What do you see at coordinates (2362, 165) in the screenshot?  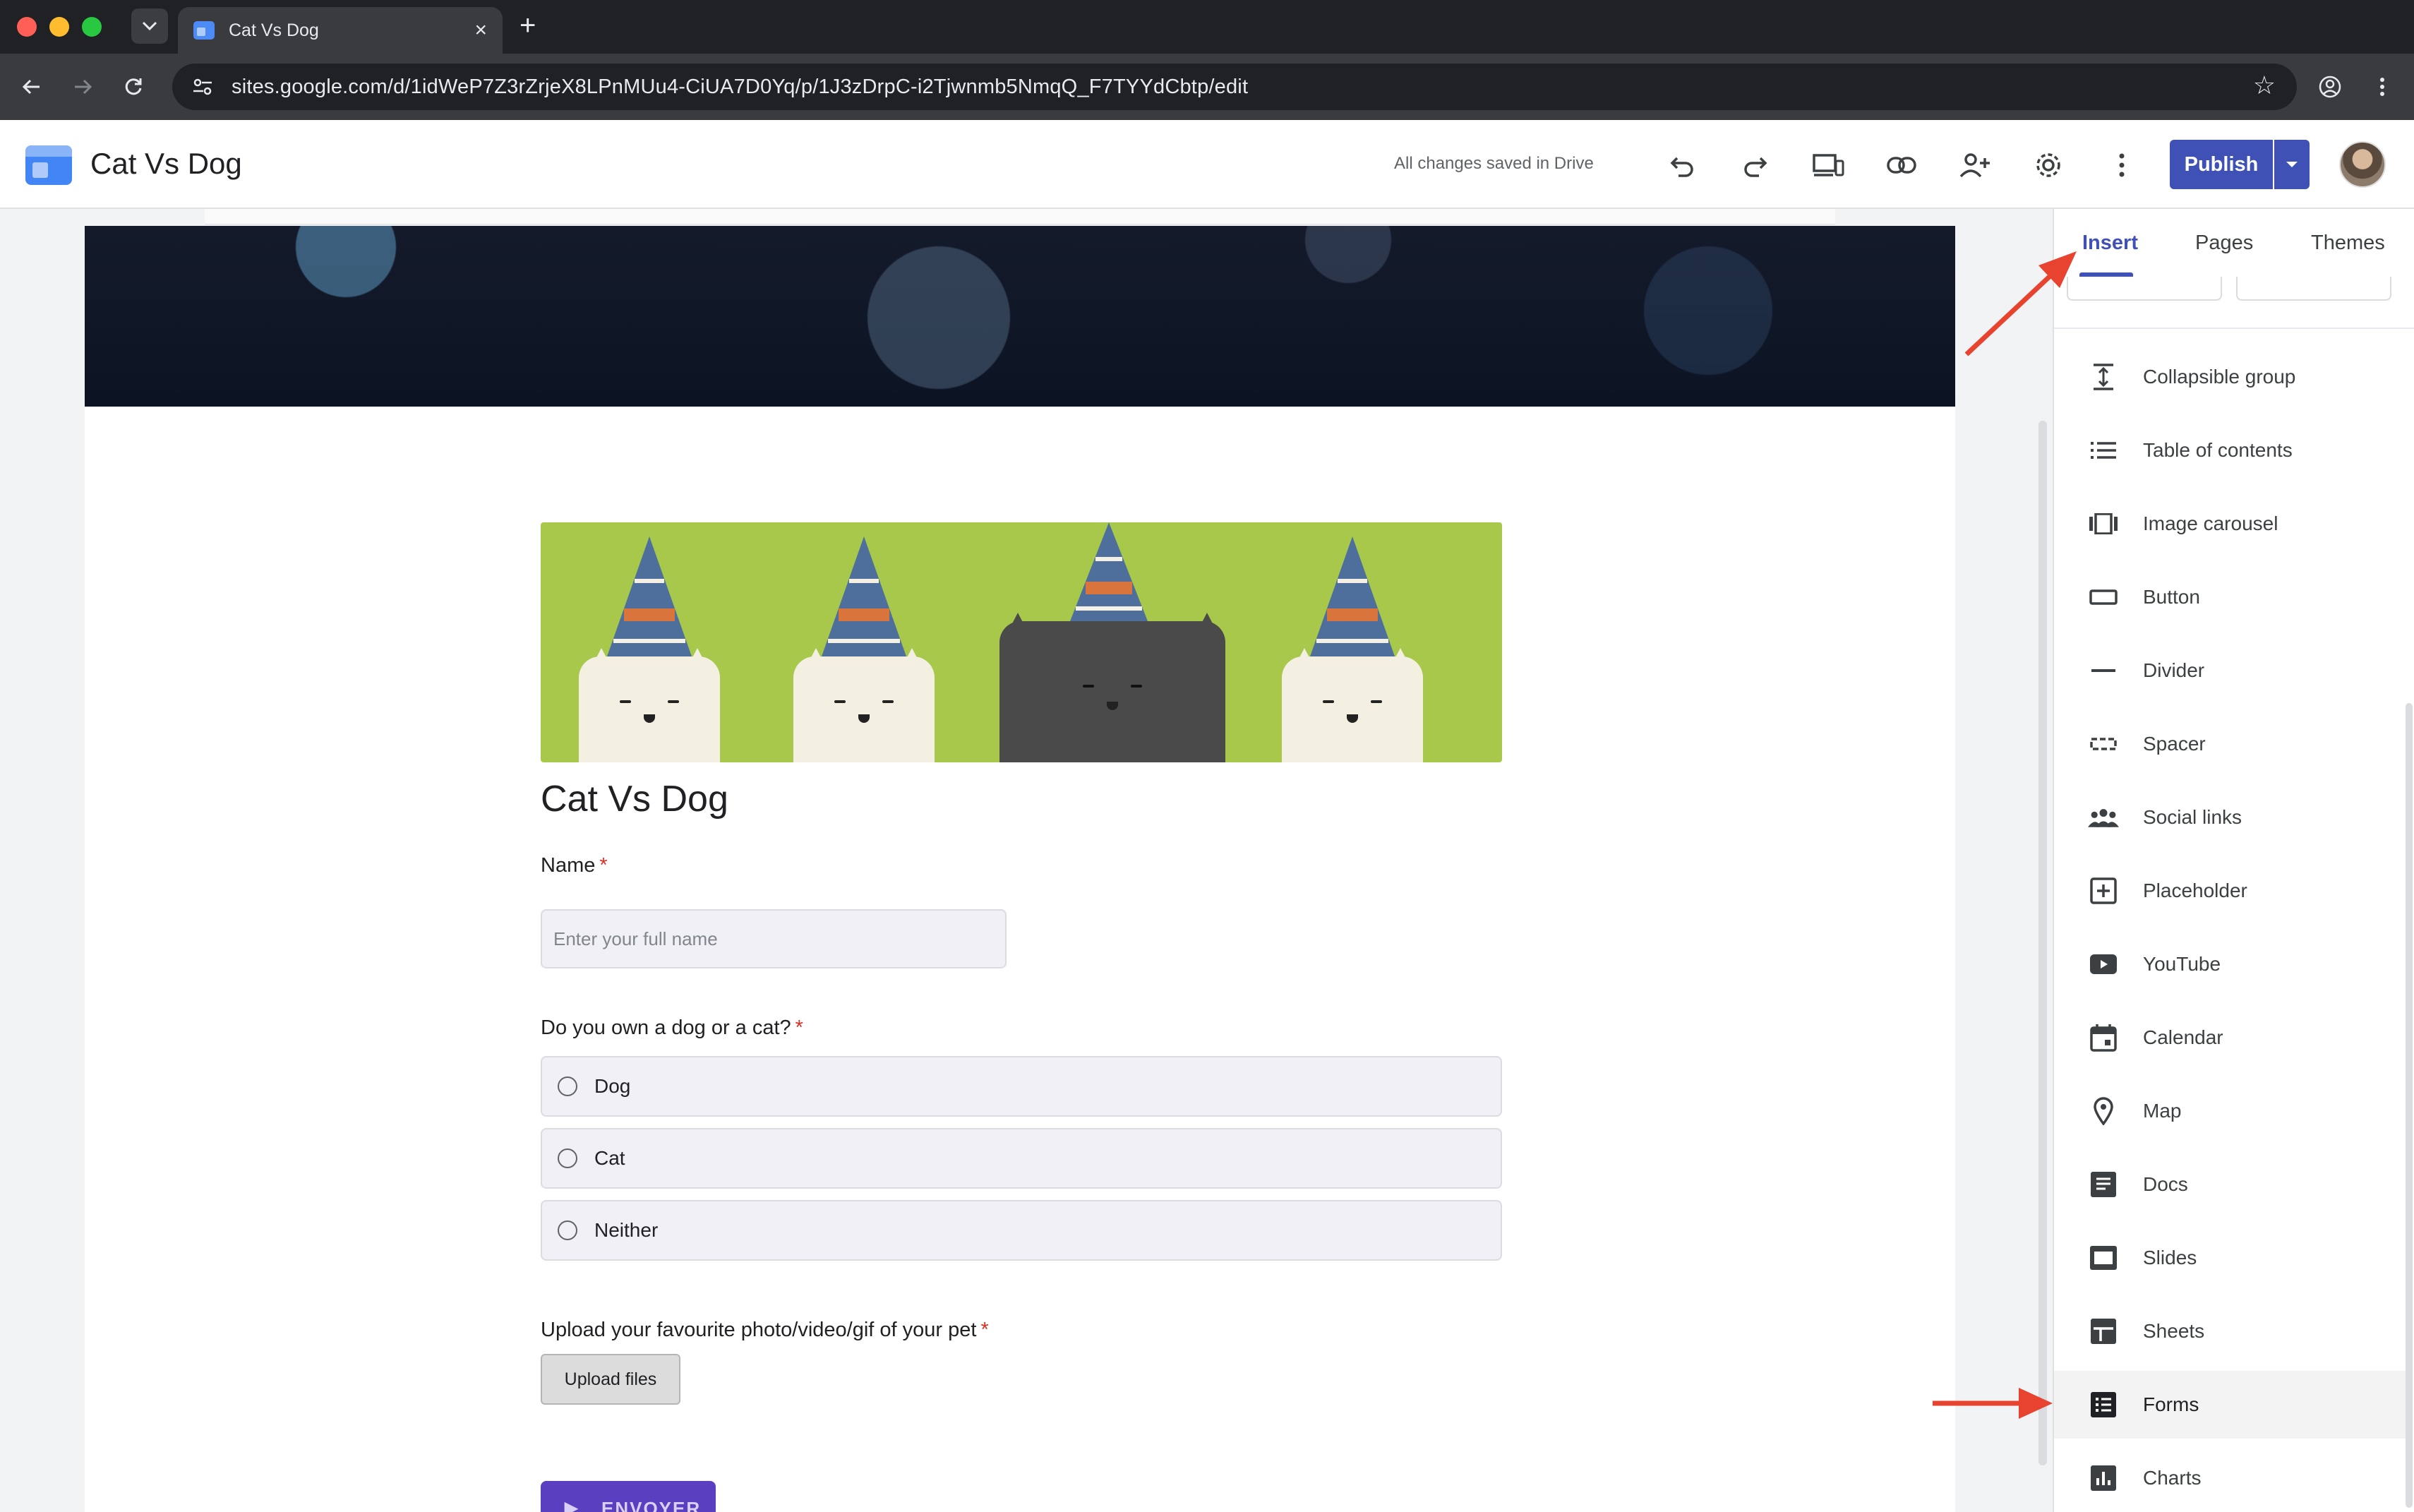 I see `avatar` at bounding box center [2362, 165].